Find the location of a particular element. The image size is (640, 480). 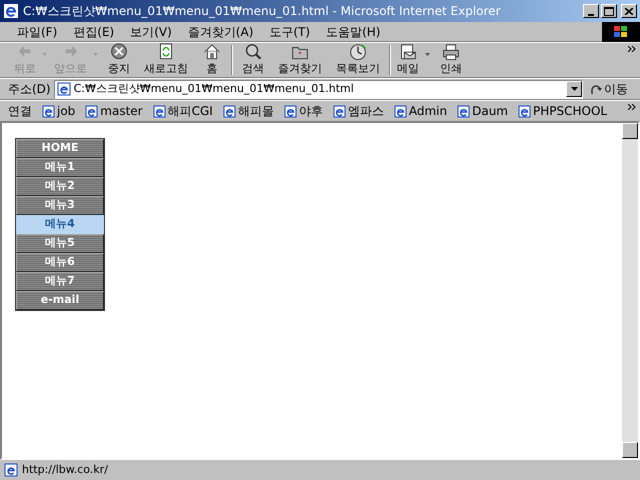

clock-icon is located at coordinates (358, 51).